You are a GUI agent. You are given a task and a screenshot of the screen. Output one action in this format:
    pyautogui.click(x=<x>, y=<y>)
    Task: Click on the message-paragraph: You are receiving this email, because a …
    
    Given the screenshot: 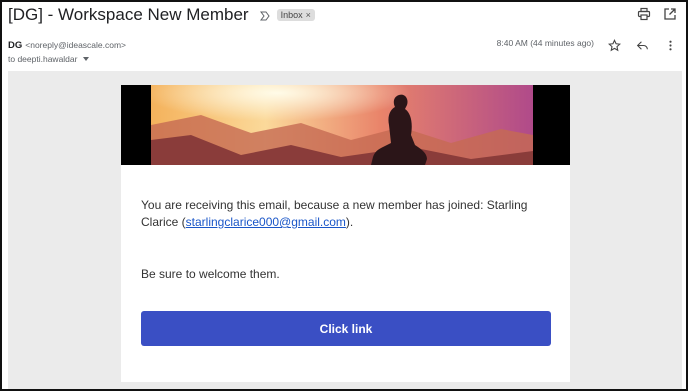 What is the action you would take?
    pyautogui.click(x=346, y=214)
    